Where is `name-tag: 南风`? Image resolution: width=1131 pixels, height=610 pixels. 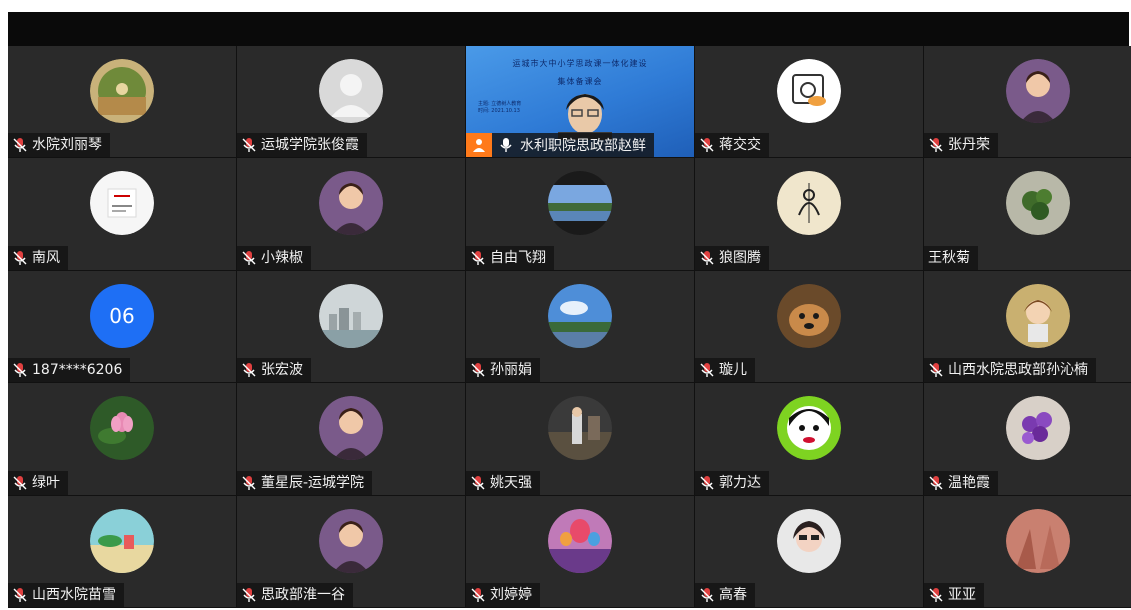 name-tag: 南风 is located at coordinates (38, 257).